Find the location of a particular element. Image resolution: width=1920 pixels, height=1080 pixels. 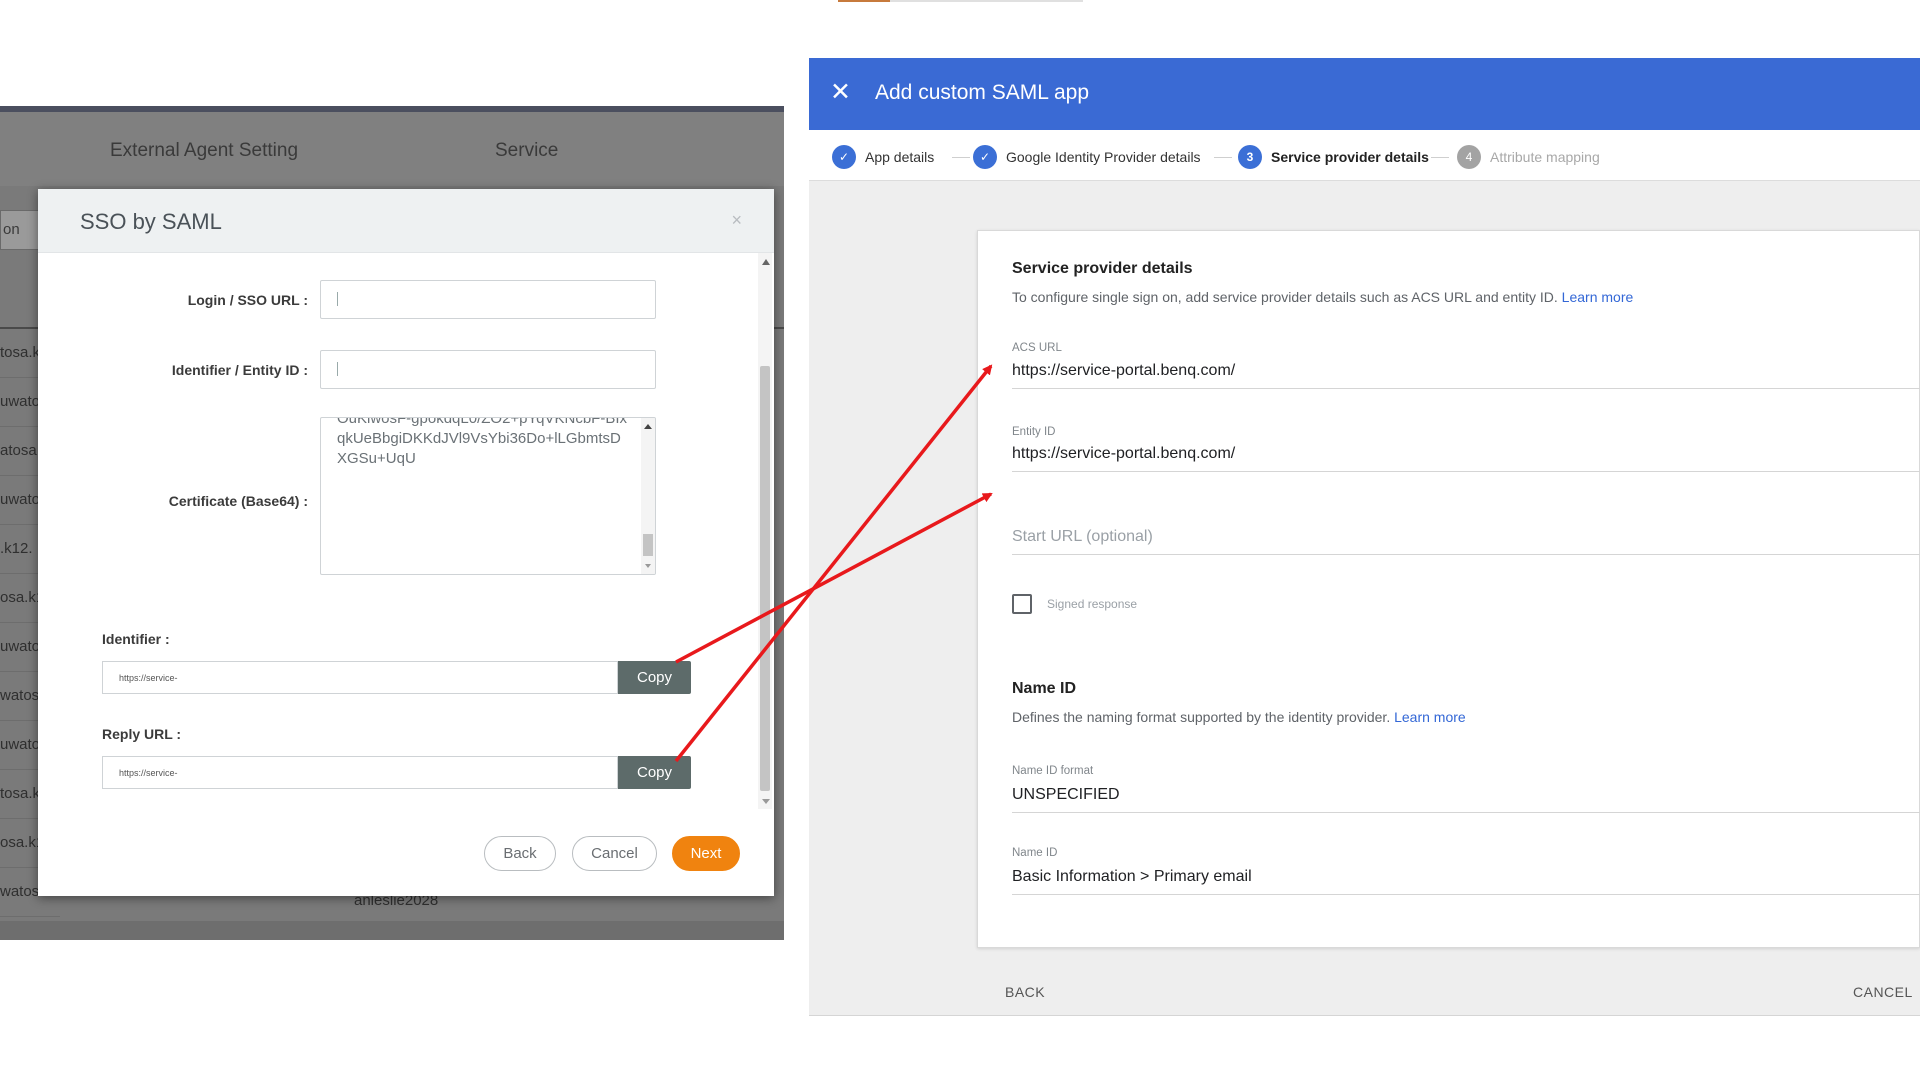

signed-response-label: Signed response is located at coordinates (1092, 604).